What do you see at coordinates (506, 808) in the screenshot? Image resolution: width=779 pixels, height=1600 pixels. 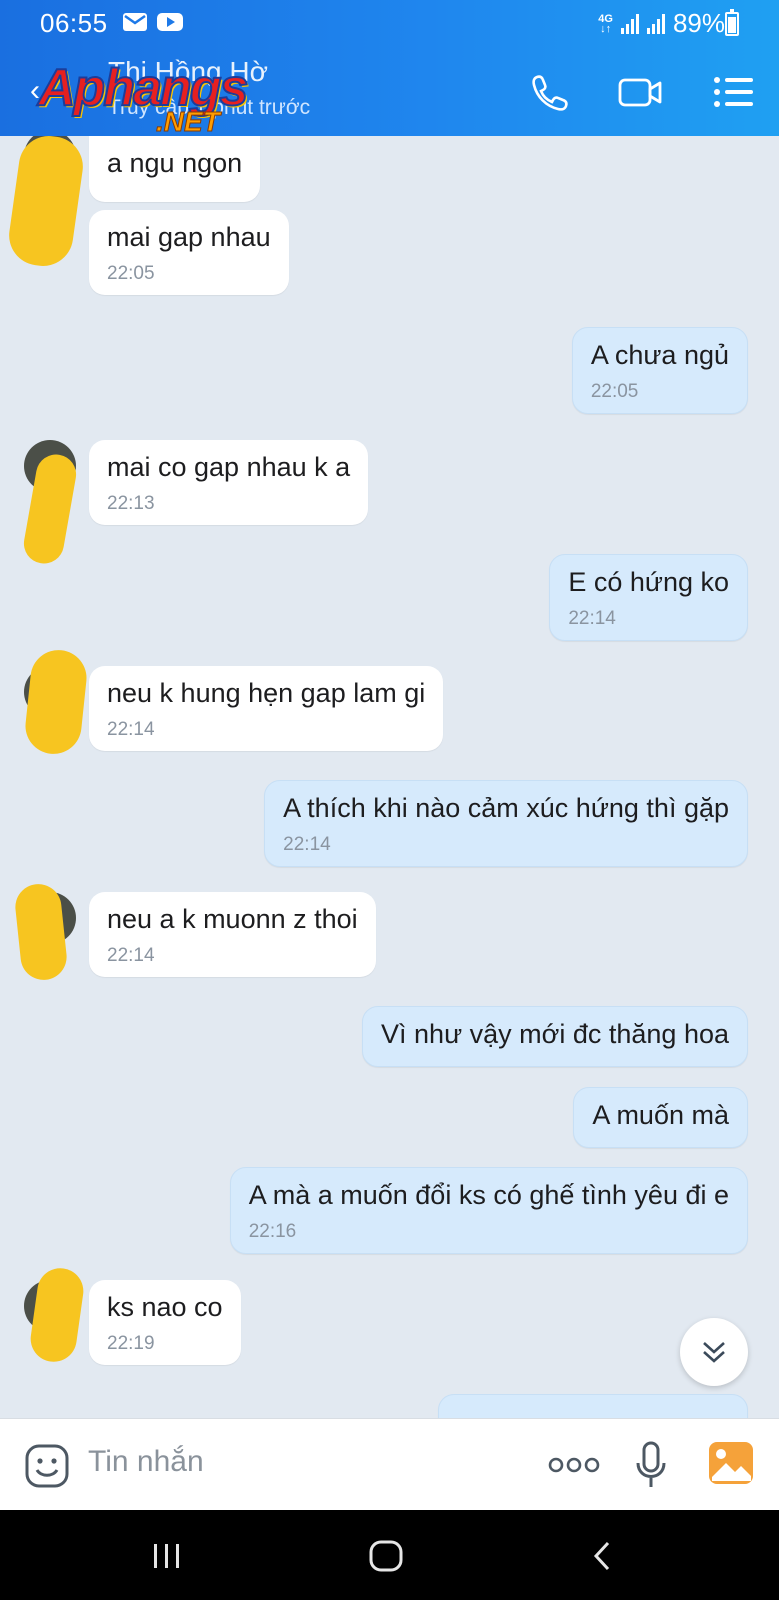 I see `message-text: A thích khi nào cảm xúc hứng thì gặp` at bounding box center [506, 808].